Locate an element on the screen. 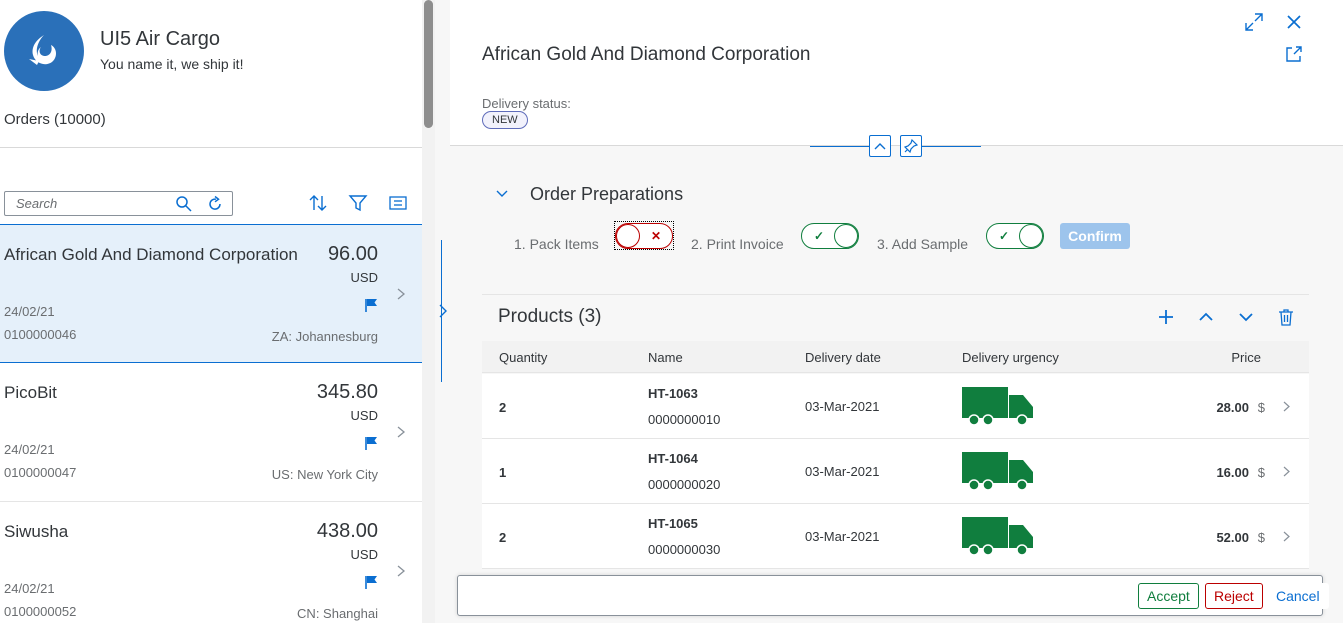  scrollbar-thumb is located at coordinates (428, 64).